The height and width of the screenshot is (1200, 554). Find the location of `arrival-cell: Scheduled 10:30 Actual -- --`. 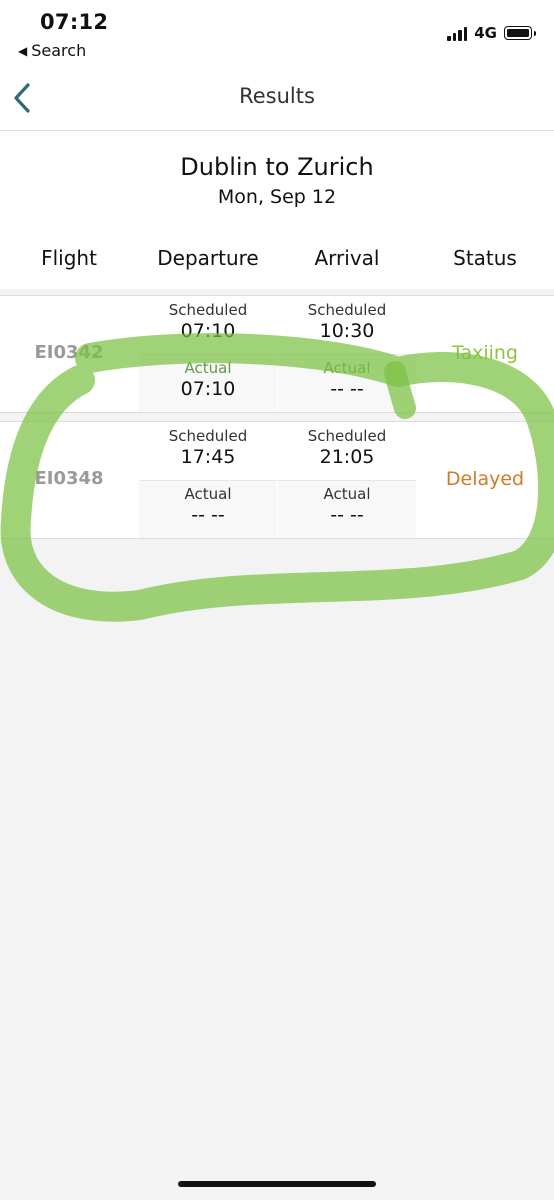

arrival-cell: Scheduled 10:30 Actual -- -- is located at coordinates (347, 354).